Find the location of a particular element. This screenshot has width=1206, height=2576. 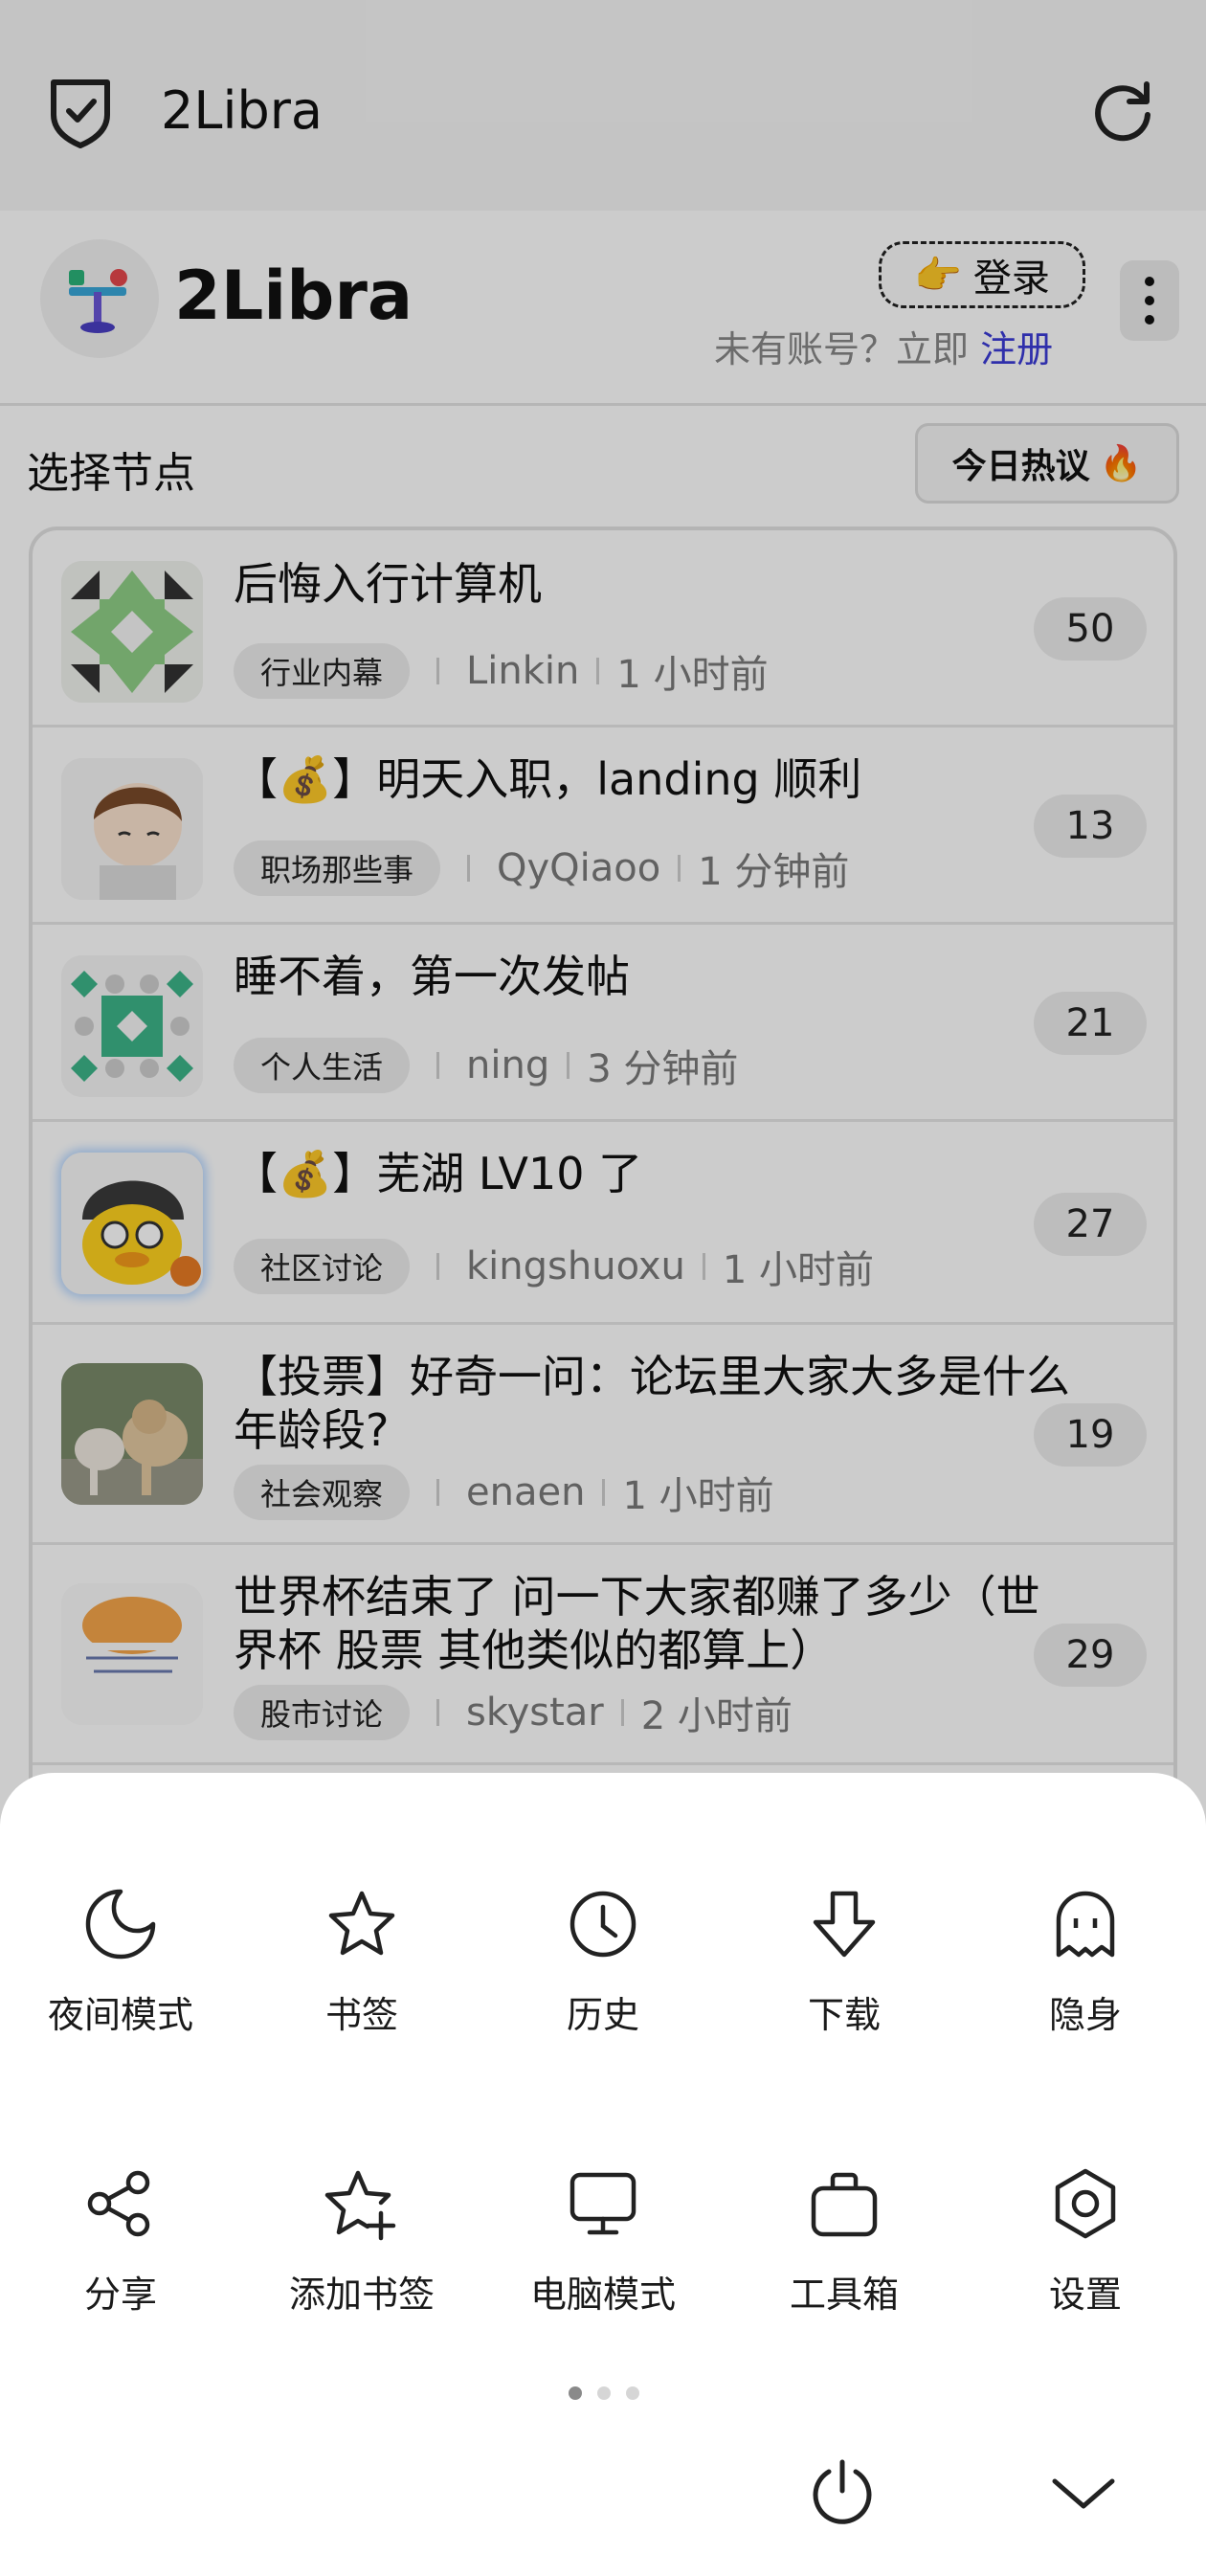

power-icon is located at coordinates (842, 2493).